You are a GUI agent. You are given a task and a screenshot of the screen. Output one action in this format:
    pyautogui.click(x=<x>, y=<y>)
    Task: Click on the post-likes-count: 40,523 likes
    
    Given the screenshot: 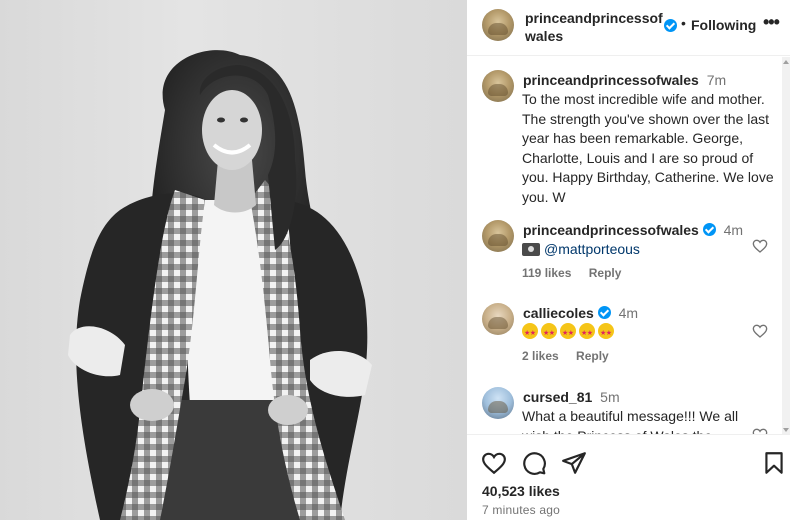 What is the action you would take?
    pyautogui.click(x=521, y=491)
    